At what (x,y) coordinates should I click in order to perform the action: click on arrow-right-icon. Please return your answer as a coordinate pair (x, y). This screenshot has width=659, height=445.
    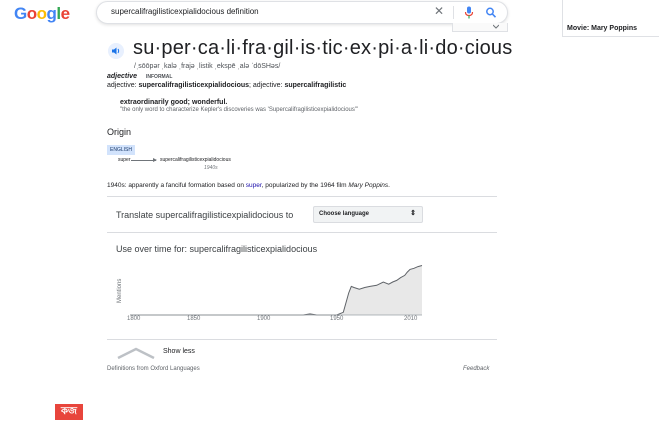
    Looking at the image, I should click on (144, 160).